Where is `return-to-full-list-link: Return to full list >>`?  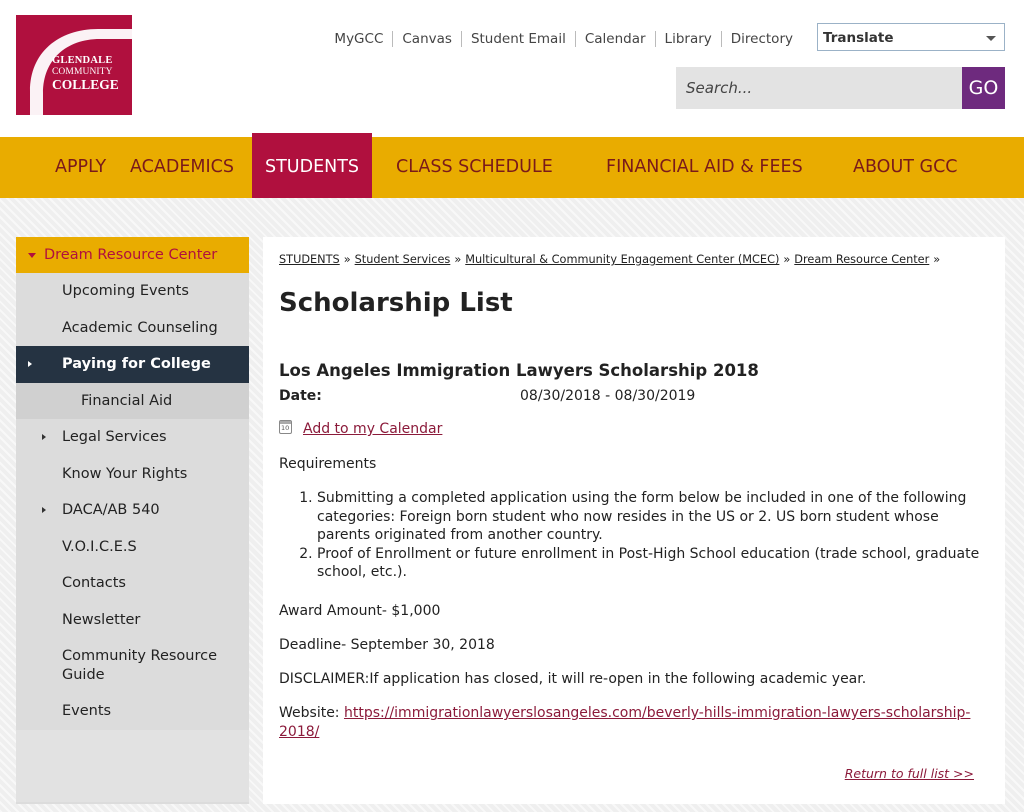
return-to-full-list-link: Return to full list >> is located at coordinates (909, 773).